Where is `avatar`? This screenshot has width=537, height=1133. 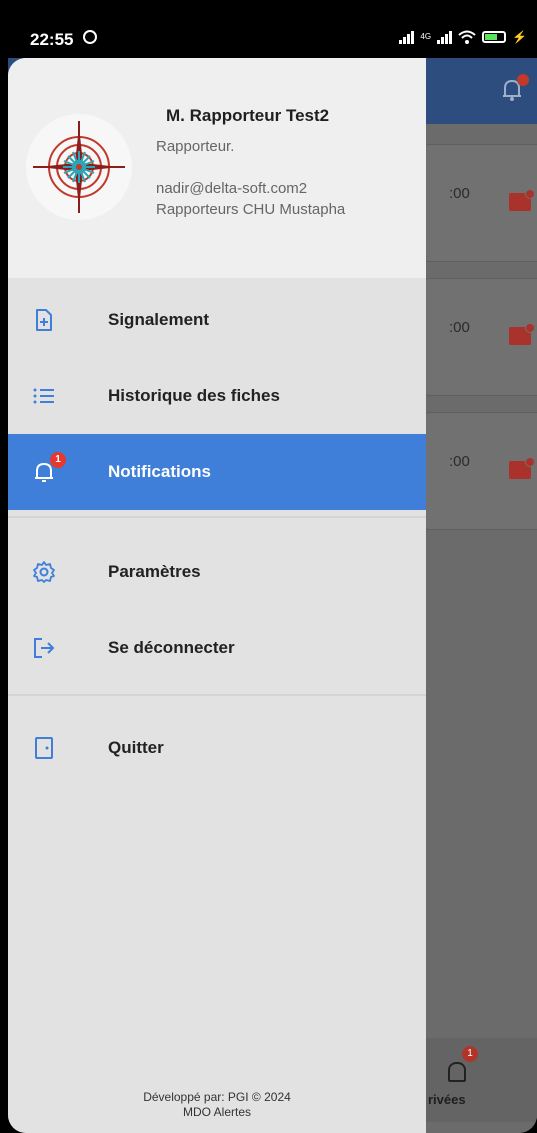 avatar is located at coordinates (79, 167).